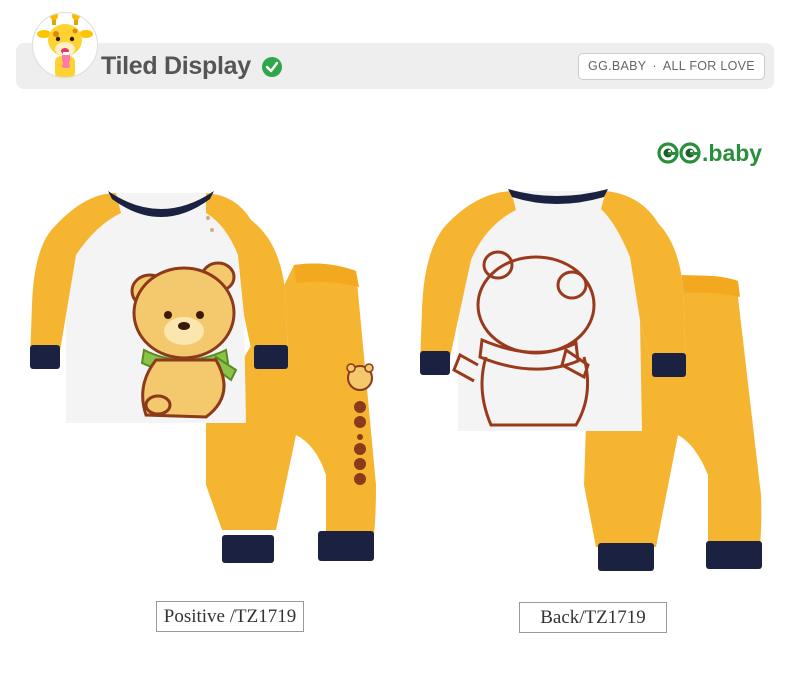 This screenshot has width=790, height=687. I want to click on tagline-brand: GG.BABY, so click(617, 66).